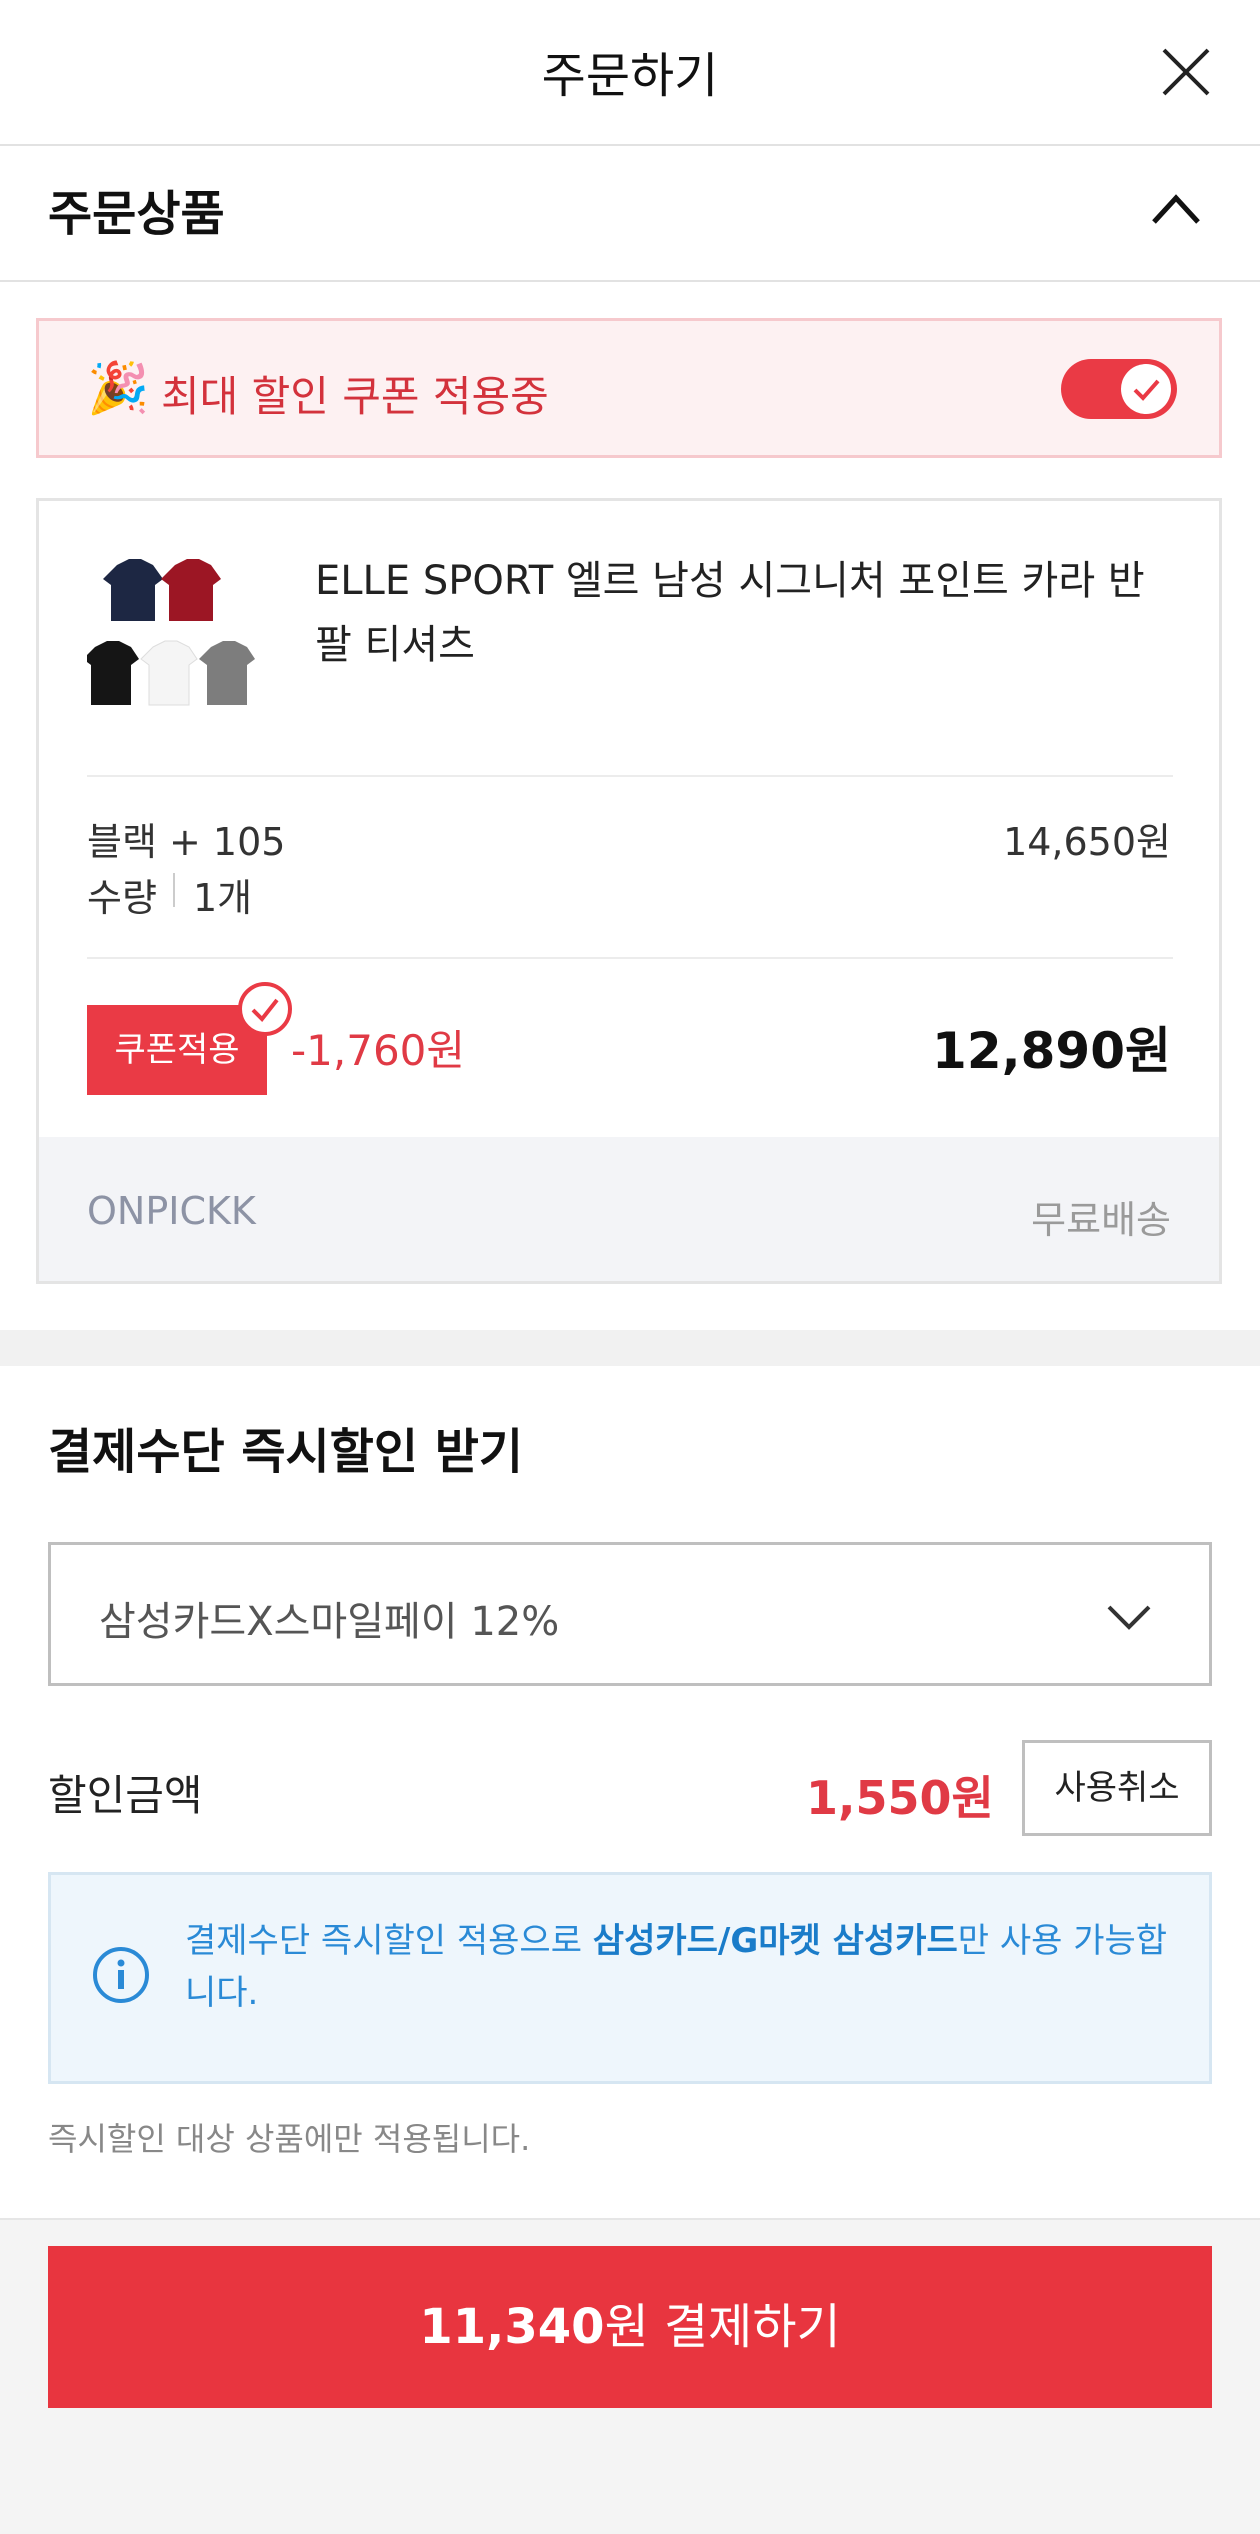 This screenshot has width=1260, height=2534. What do you see at coordinates (121, 1975) in the screenshot?
I see `info-icon` at bounding box center [121, 1975].